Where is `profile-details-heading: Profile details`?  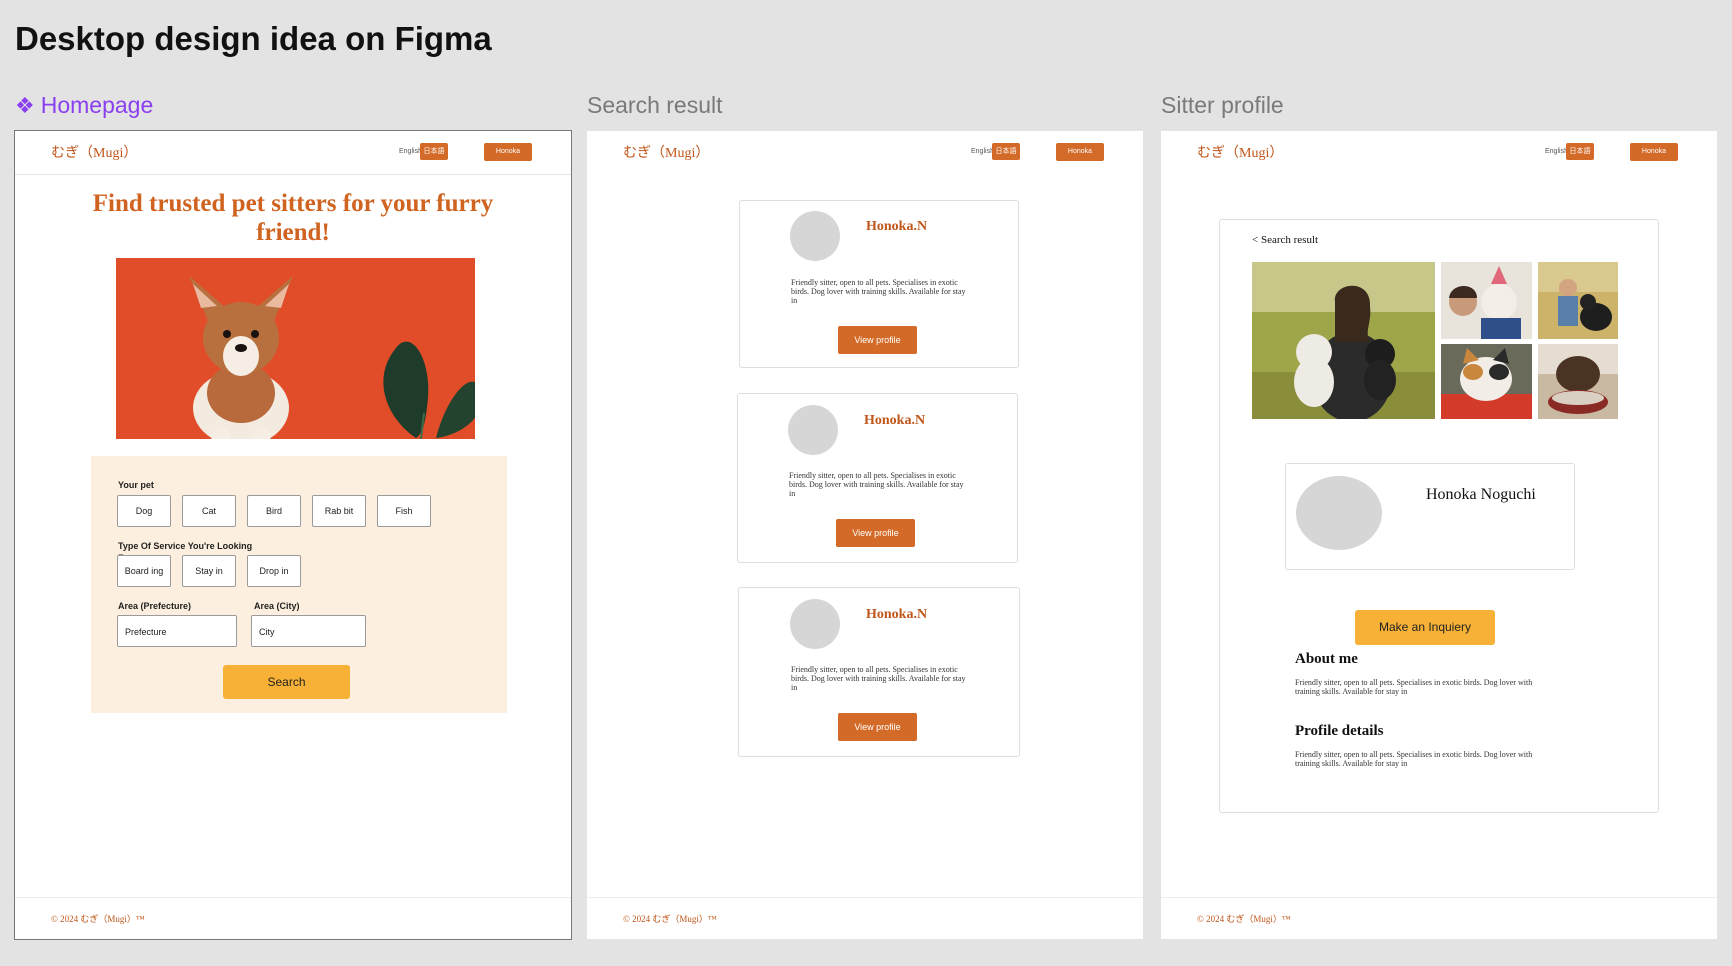 profile-details-heading: Profile details is located at coordinates (1339, 731).